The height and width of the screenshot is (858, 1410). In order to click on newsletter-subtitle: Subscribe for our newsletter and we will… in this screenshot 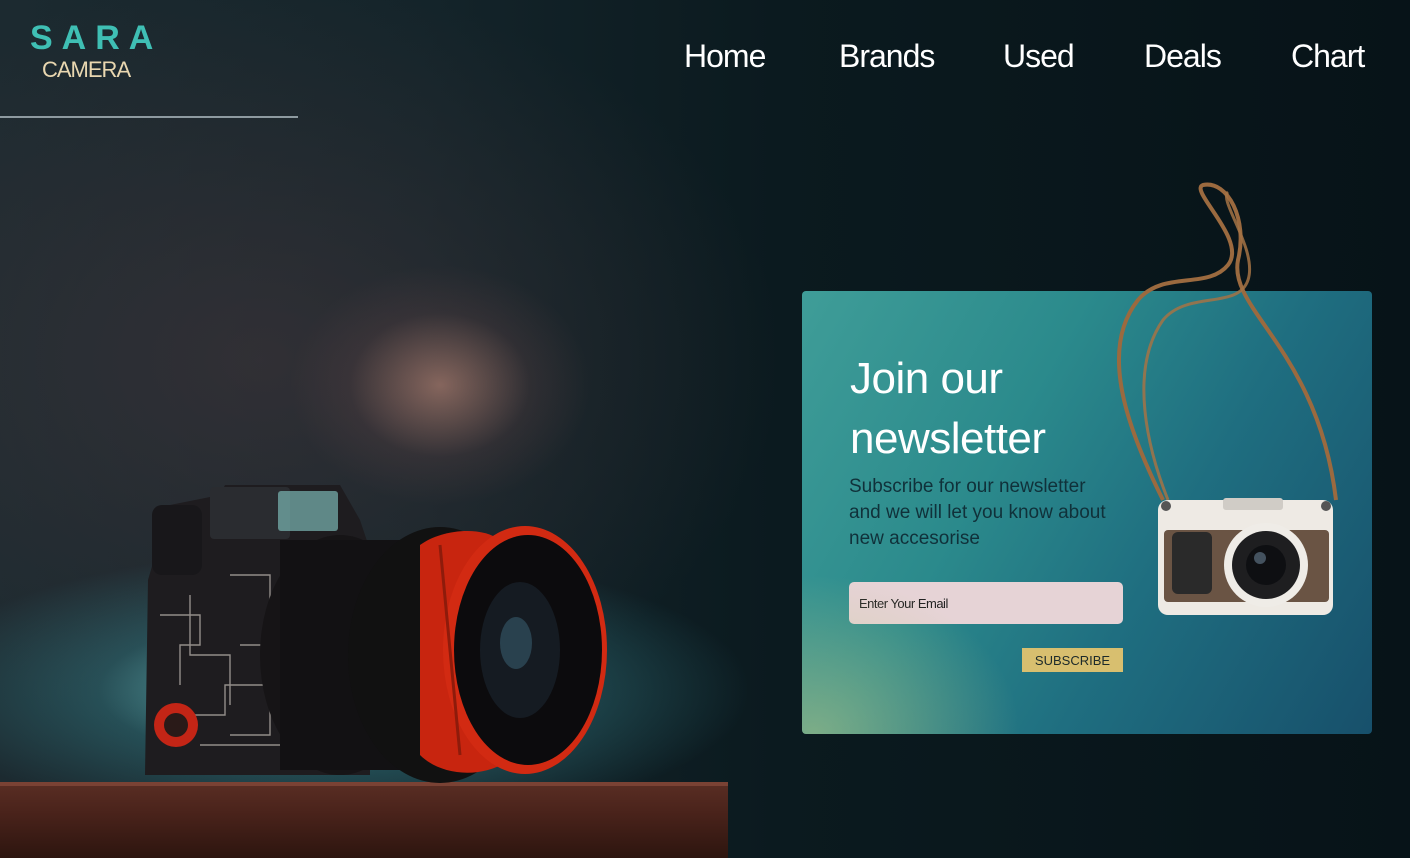, I will do `click(977, 512)`.